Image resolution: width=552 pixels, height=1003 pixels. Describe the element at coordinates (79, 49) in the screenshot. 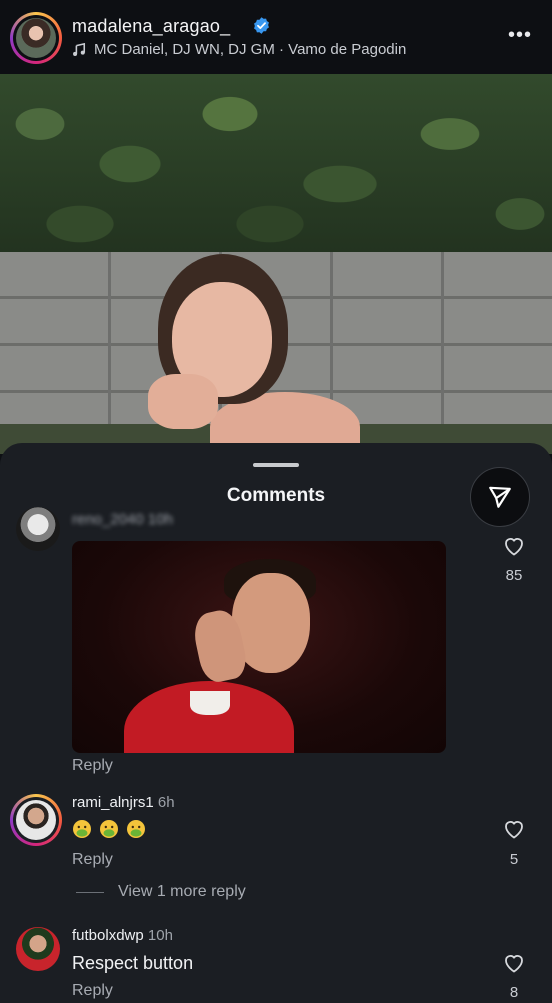

I see `music-note-icon` at that location.